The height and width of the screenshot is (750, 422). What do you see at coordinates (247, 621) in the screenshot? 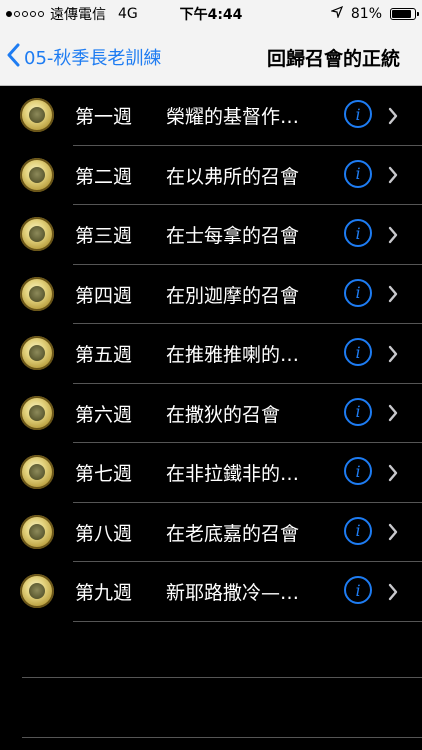
I see `row-separator` at bounding box center [247, 621].